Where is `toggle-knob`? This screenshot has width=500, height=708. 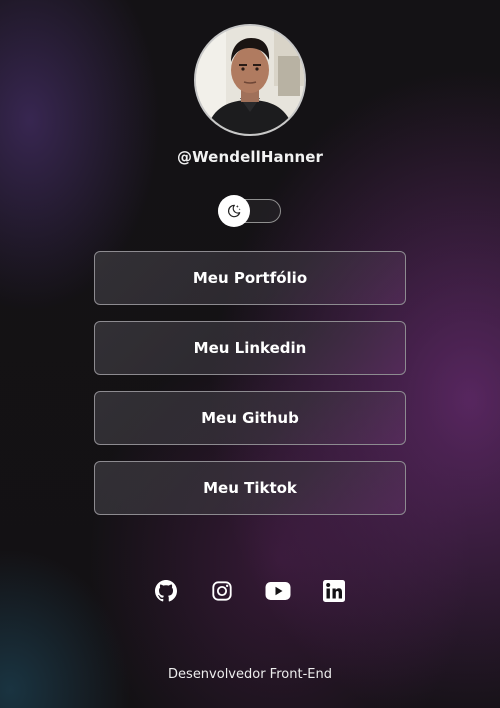
toggle-knob is located at coordinates (234, 211).